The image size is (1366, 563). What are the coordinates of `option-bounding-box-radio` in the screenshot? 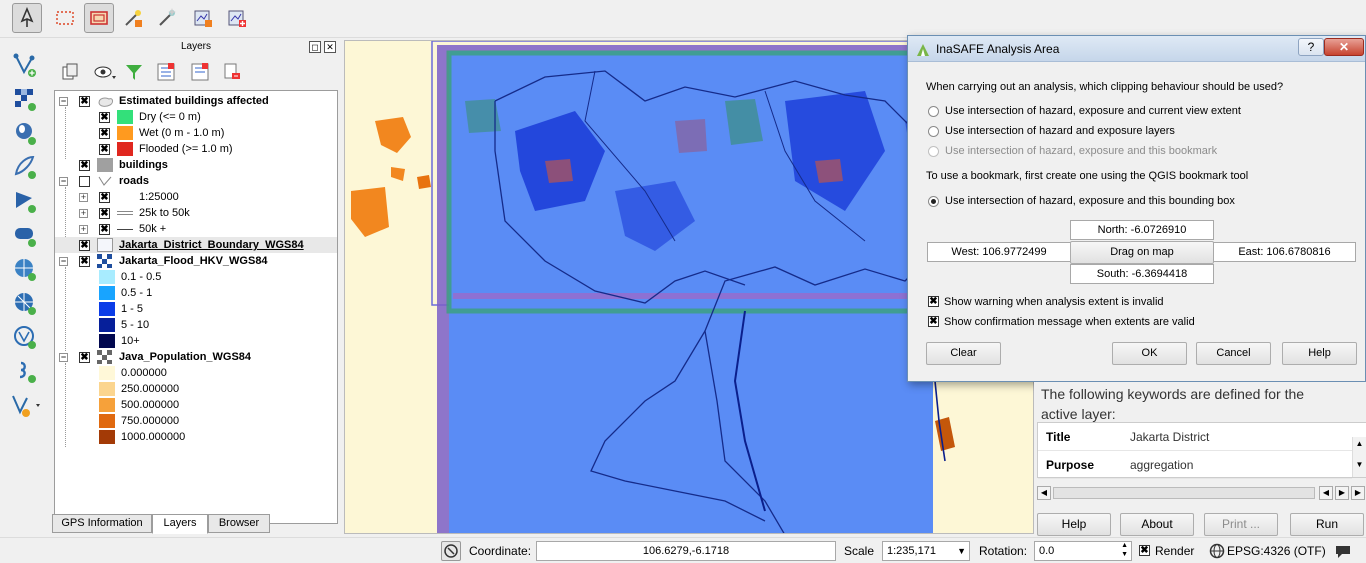 It's located at (933, 201).